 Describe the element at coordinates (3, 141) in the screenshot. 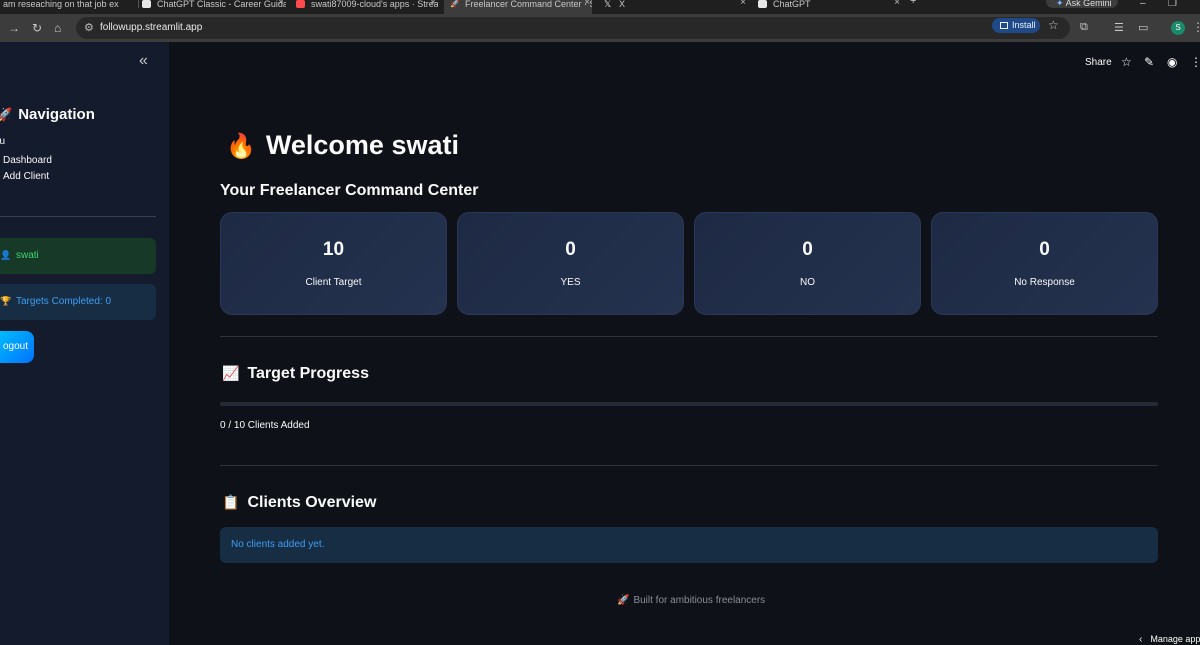

I see `menu-label: nu` at that location.